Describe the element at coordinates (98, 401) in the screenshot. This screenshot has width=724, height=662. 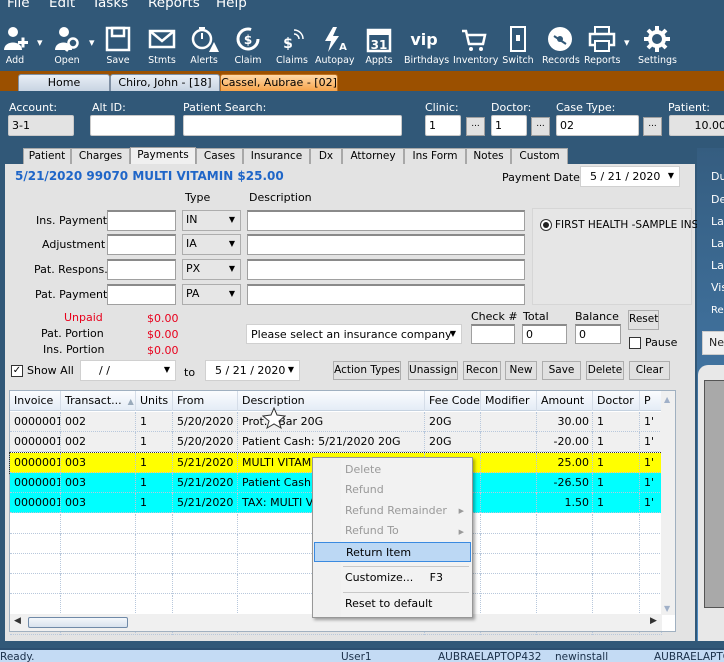
I see `col-transaction: Transact... ▲` at that location.